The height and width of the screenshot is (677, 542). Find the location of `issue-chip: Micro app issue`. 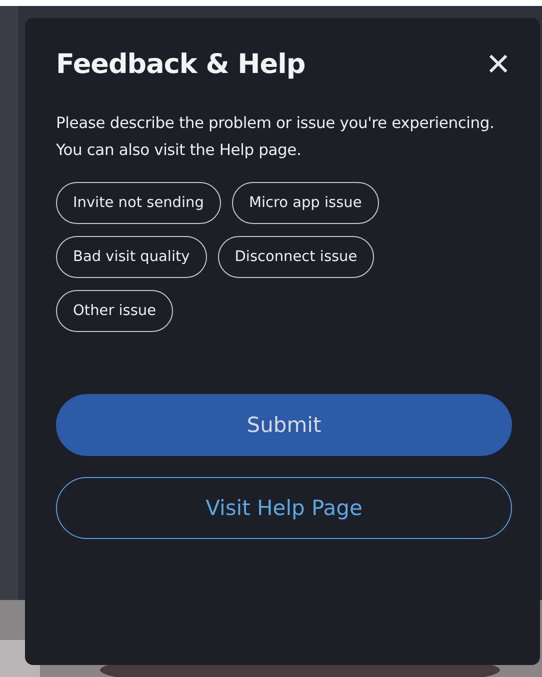

issue-chip: Micro app issue is located at coordinates (305, 203).